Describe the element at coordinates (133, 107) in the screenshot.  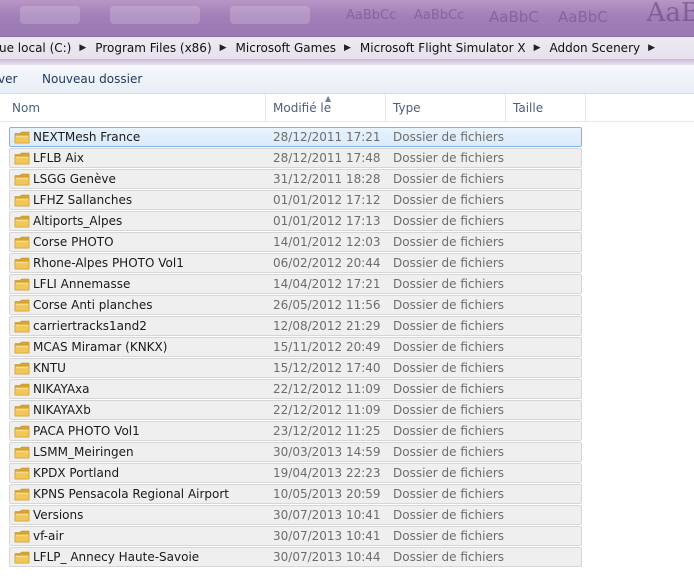
I see `column-header-name: Nom` at that location.